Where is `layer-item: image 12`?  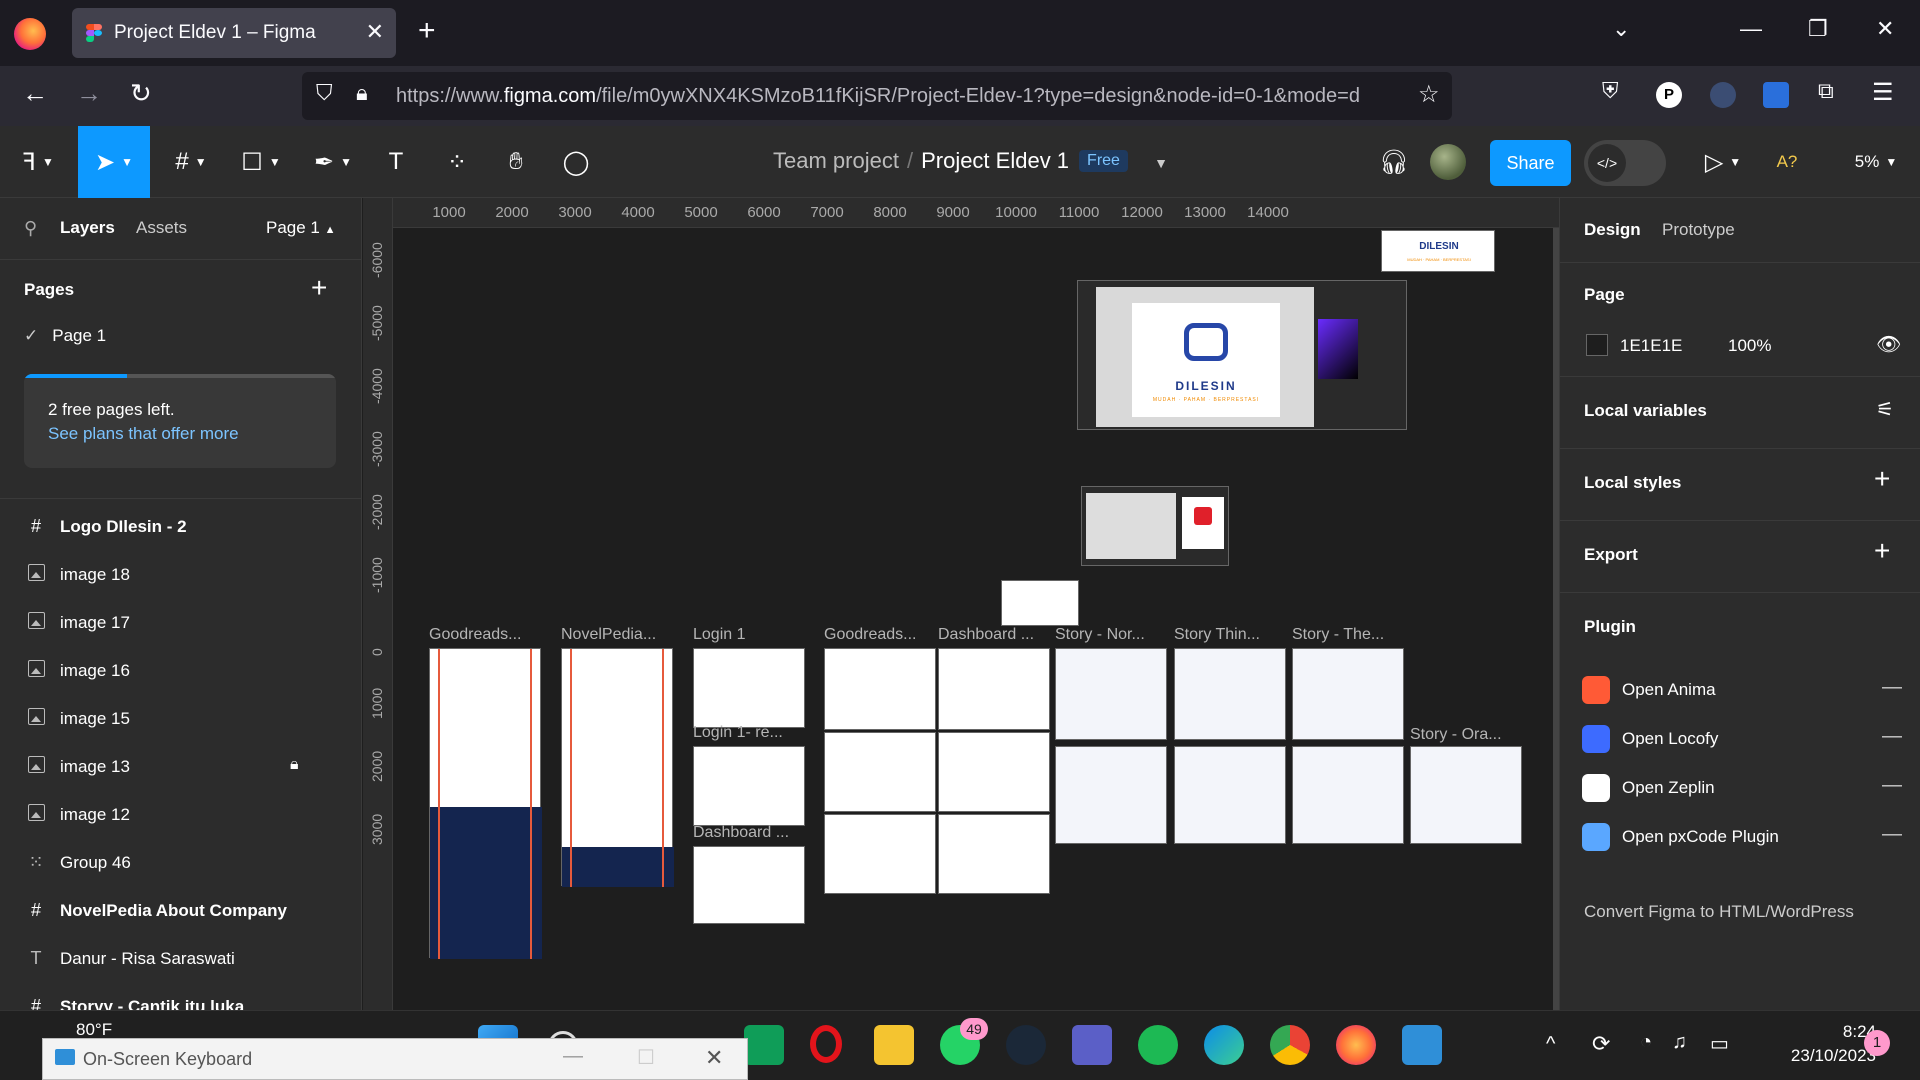
layer-item: image 12 is located at coordinates (181, 816).